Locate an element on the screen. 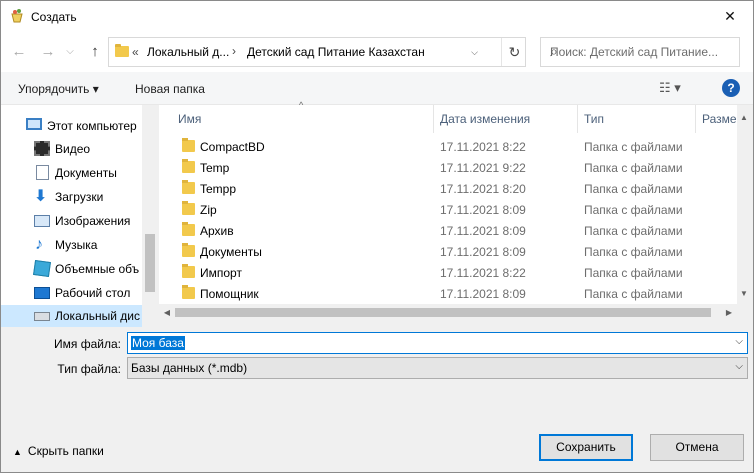  view-options-button: ☷ ▾ is located at coordinates (670, 88).